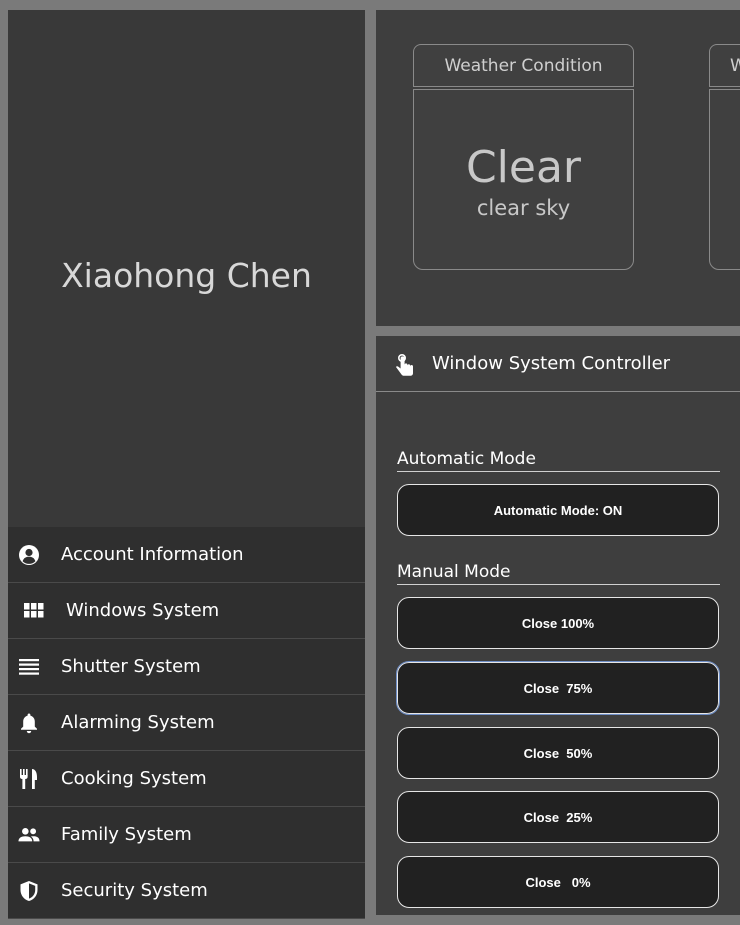 Image resolution: width=740 pixels, height=925 pixels. I want to click on shutter-lines-icon, so click(29, 667).